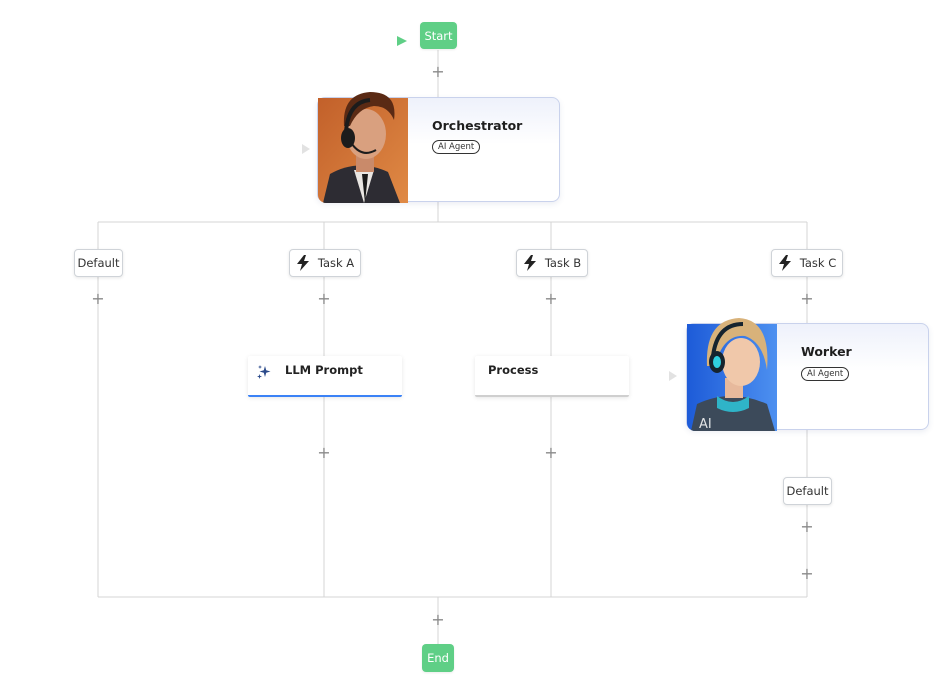 The image size is (945, 685). What do you see at coordinates (818, 263) in the screenshot?
I see `branch-task-c-label: Task C` at bounding box center [818, 263].